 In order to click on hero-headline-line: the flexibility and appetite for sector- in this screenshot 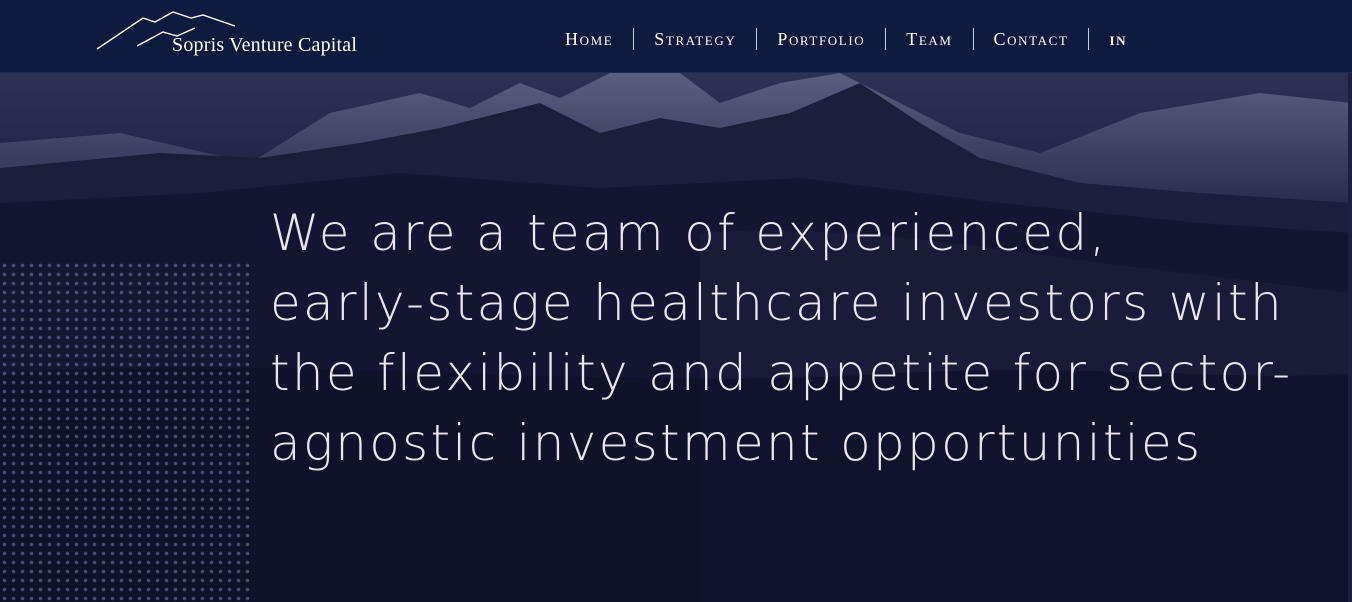, I will do `click(781, 373)`.